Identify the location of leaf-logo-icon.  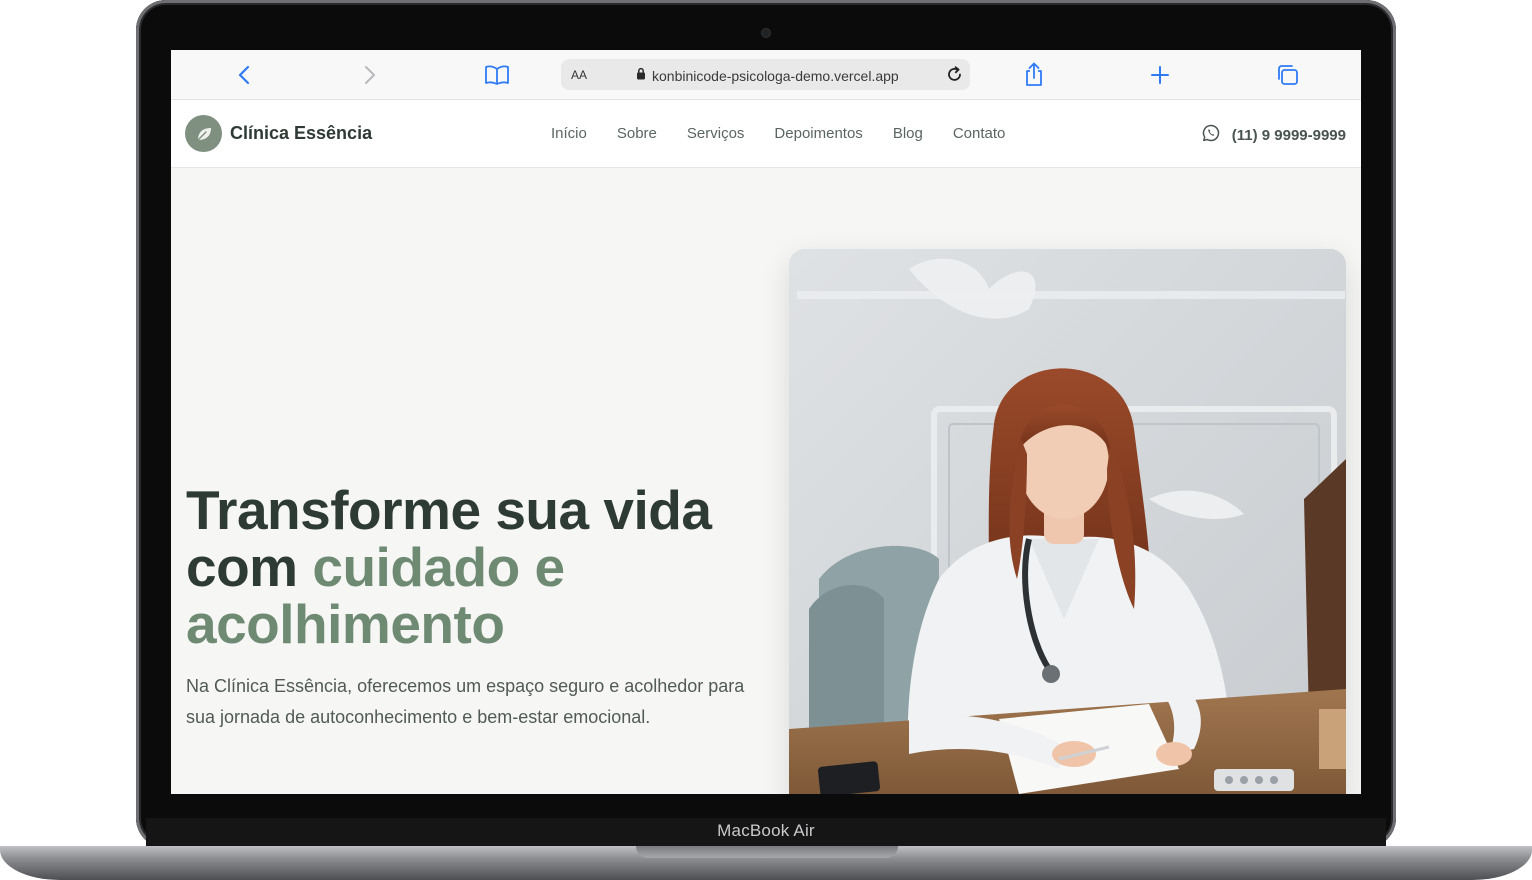
(203, 133).